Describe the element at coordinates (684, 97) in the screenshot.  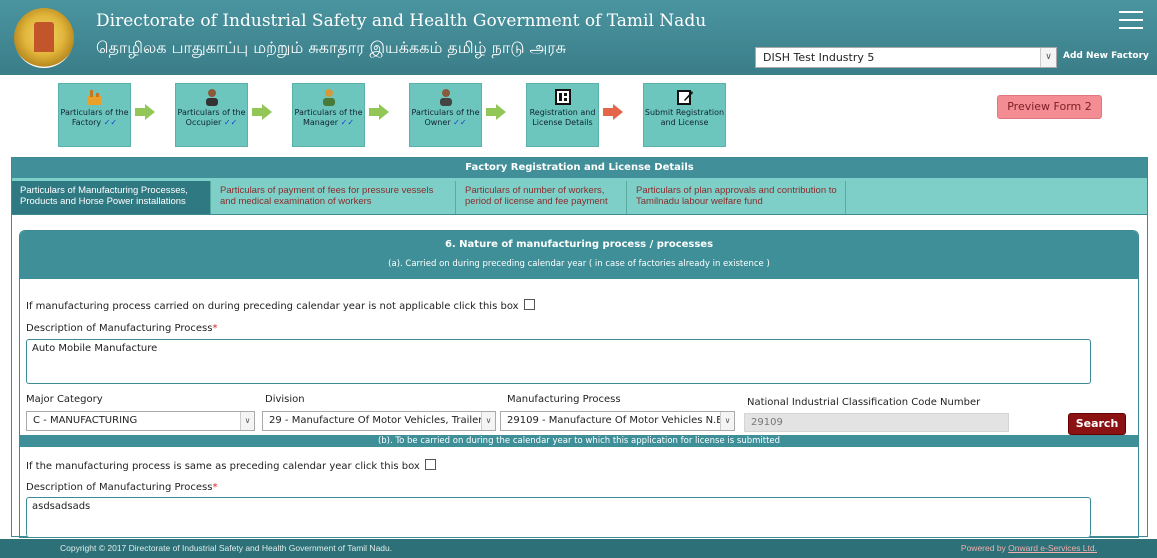
I see `edit-icon` at that location.